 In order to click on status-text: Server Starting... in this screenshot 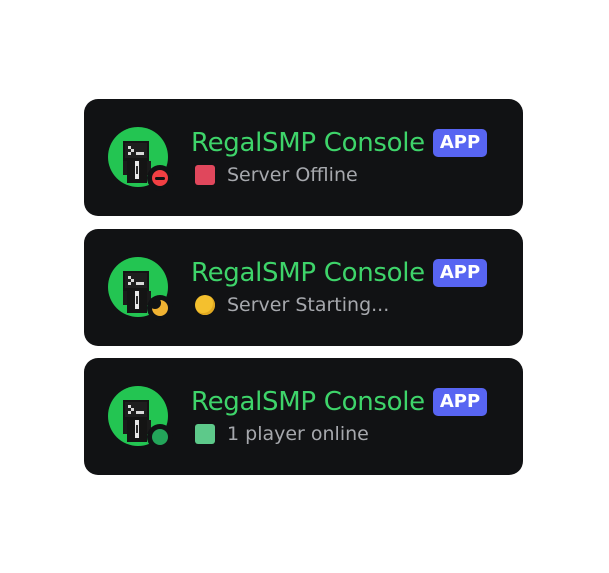, I will do `click(308, 305)`.